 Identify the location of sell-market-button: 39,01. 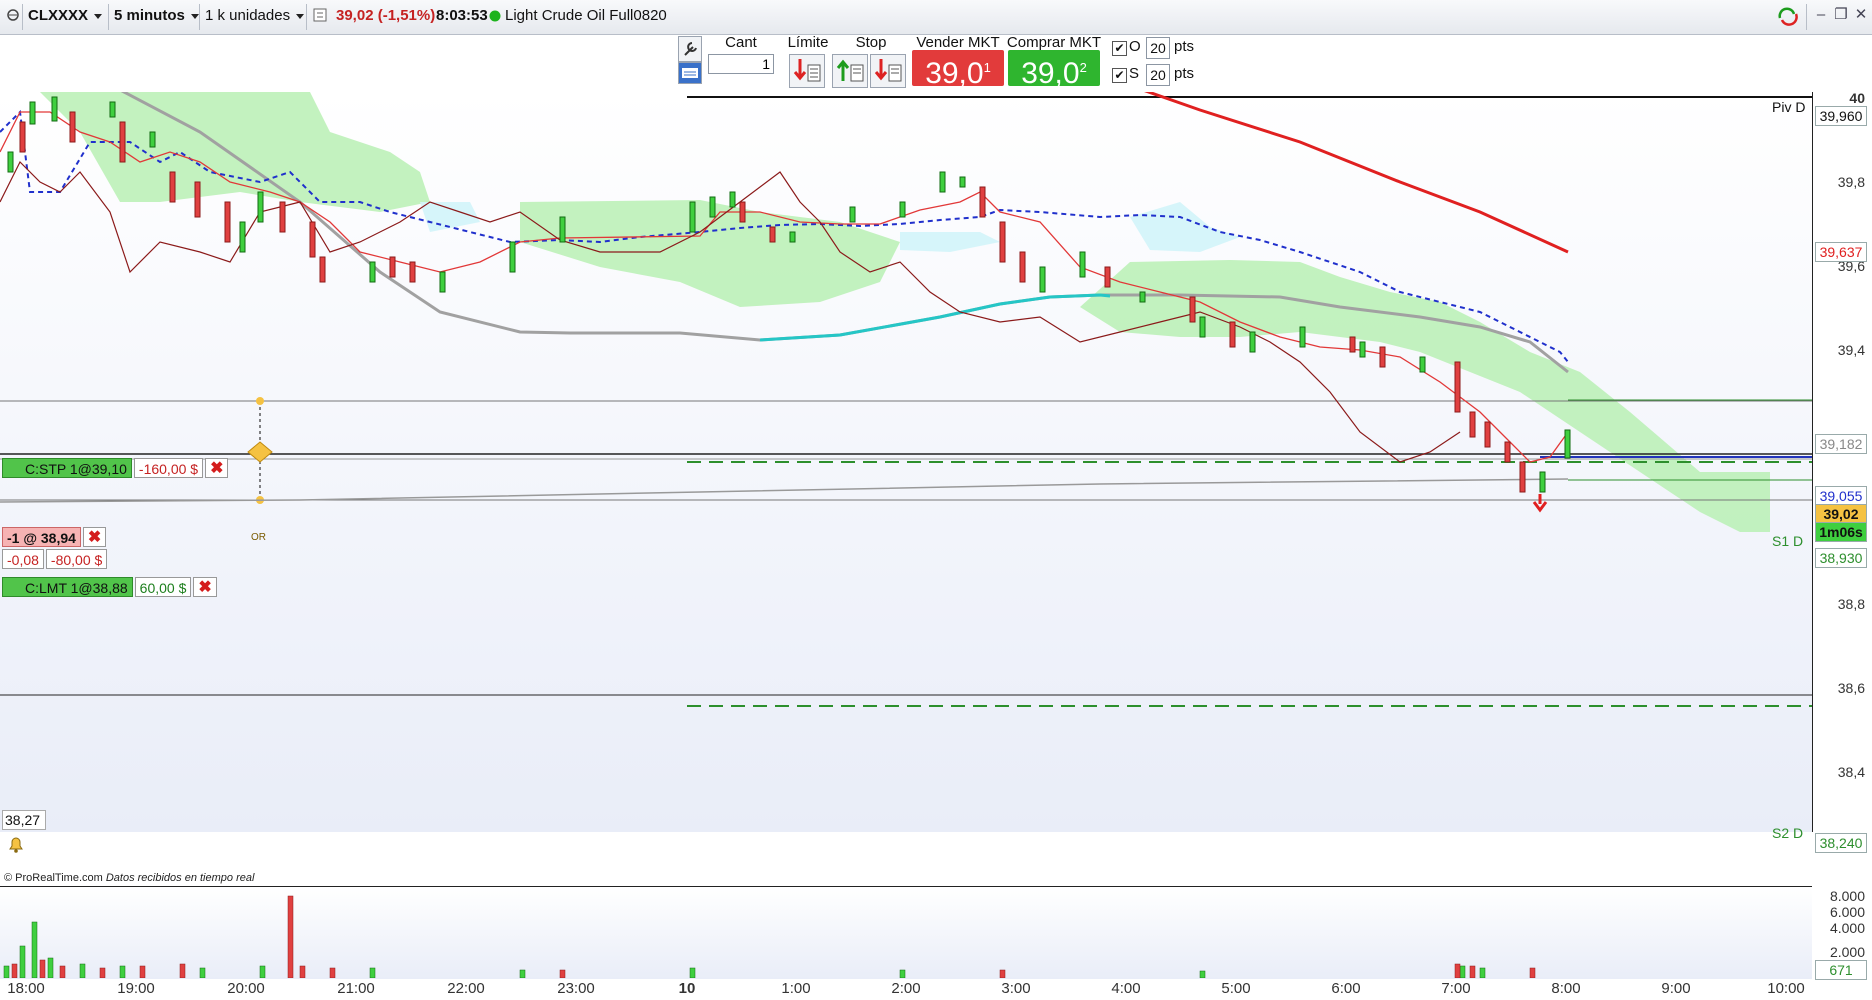
(958, 70).